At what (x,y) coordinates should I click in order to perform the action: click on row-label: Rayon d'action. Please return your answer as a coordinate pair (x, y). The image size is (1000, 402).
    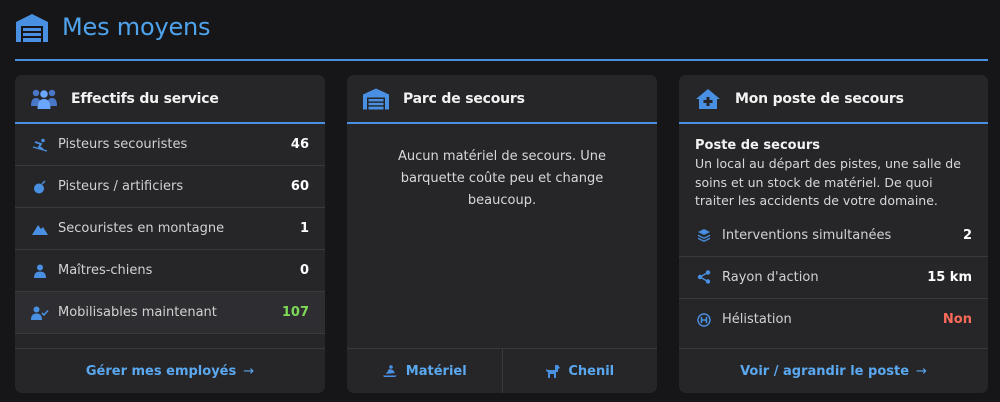
    Looking at the image, I should click on (770, 277).